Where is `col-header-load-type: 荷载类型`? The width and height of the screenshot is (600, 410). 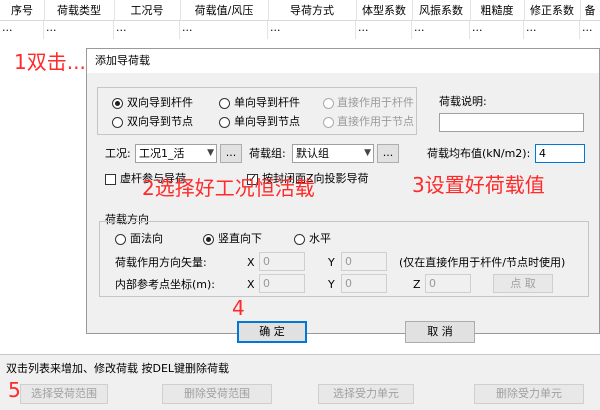
col-header-load-type: 荷载类型 is located at coordinates (79, 10).